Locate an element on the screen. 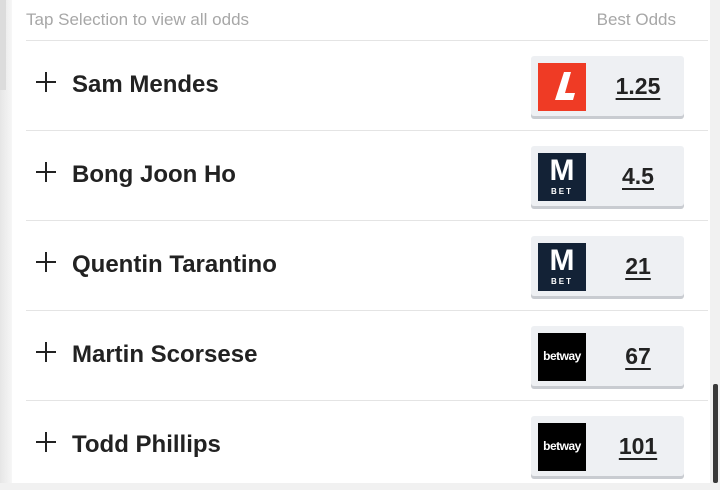 The height and width of the screenshot is (490, 720). best-odds-button: M BET 21 is located at coordinates (607, 266).